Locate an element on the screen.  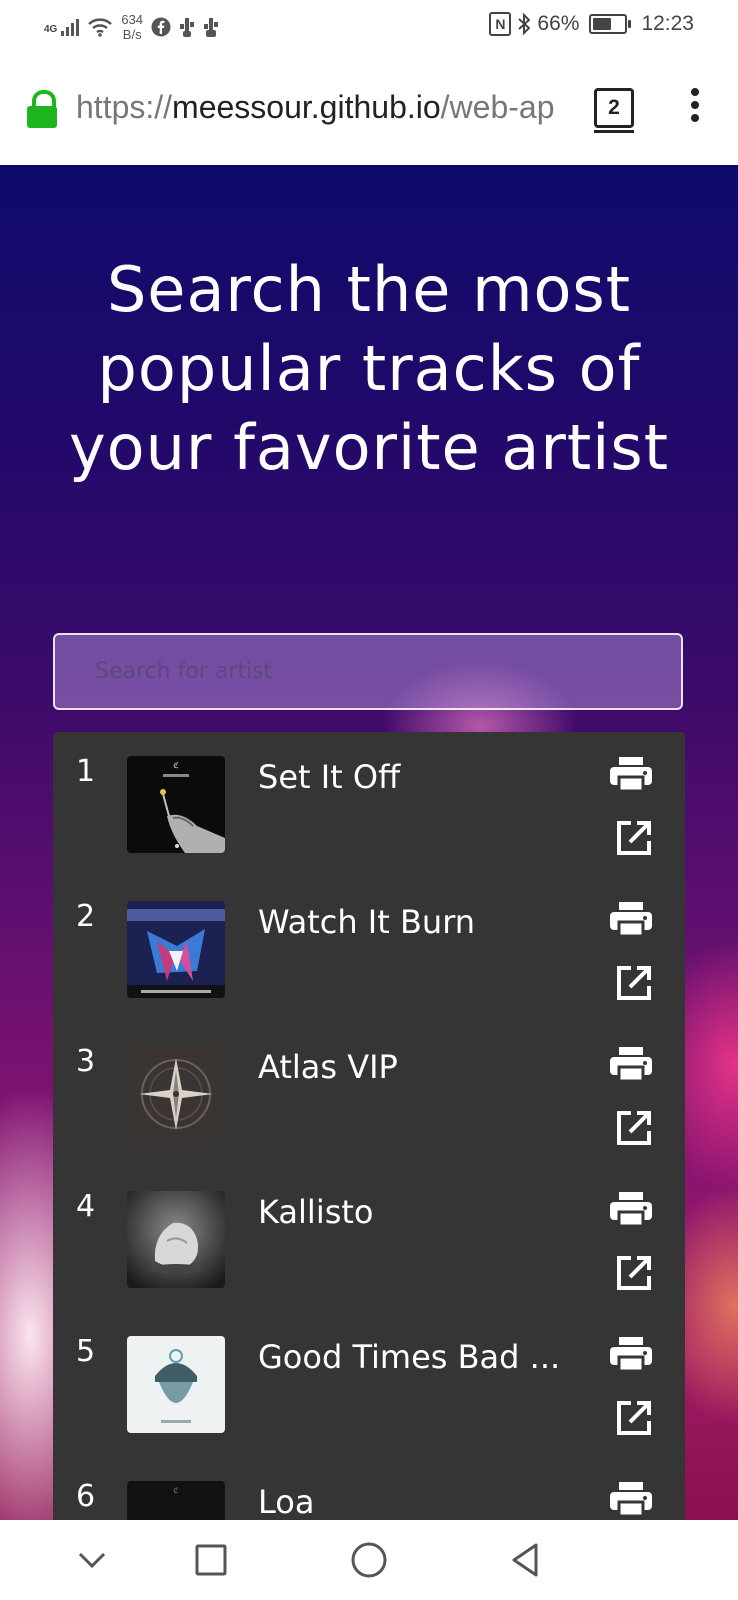
track-row: 3 Atlas VIP is located at coordinates (369, 1094).